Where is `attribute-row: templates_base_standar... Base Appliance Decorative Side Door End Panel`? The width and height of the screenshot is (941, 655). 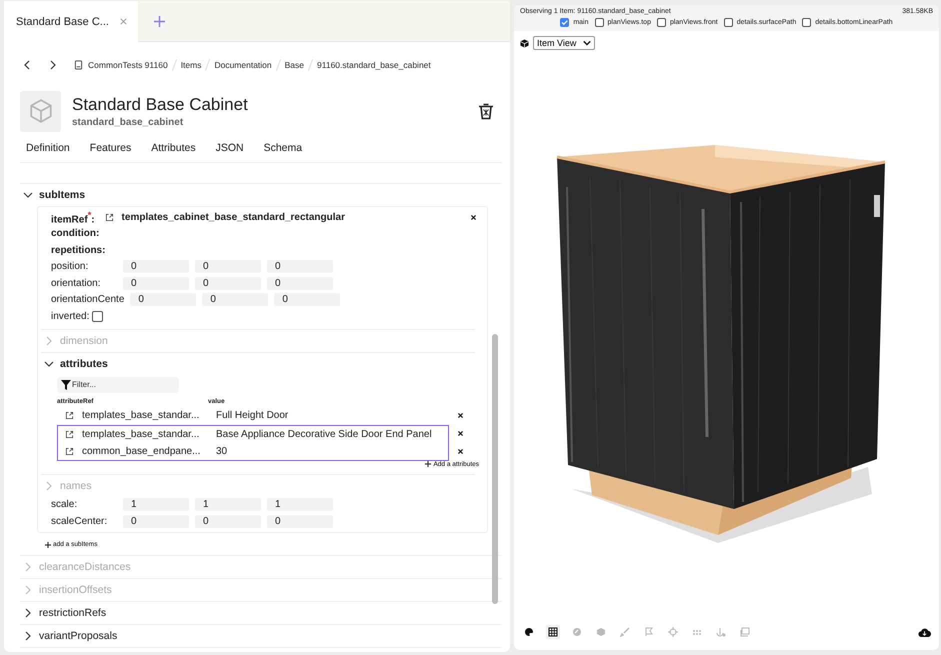 attribute-row: templates_base_standar... Base Appliance Decorative Side Door End Panel is located at coordinates (253, 433).